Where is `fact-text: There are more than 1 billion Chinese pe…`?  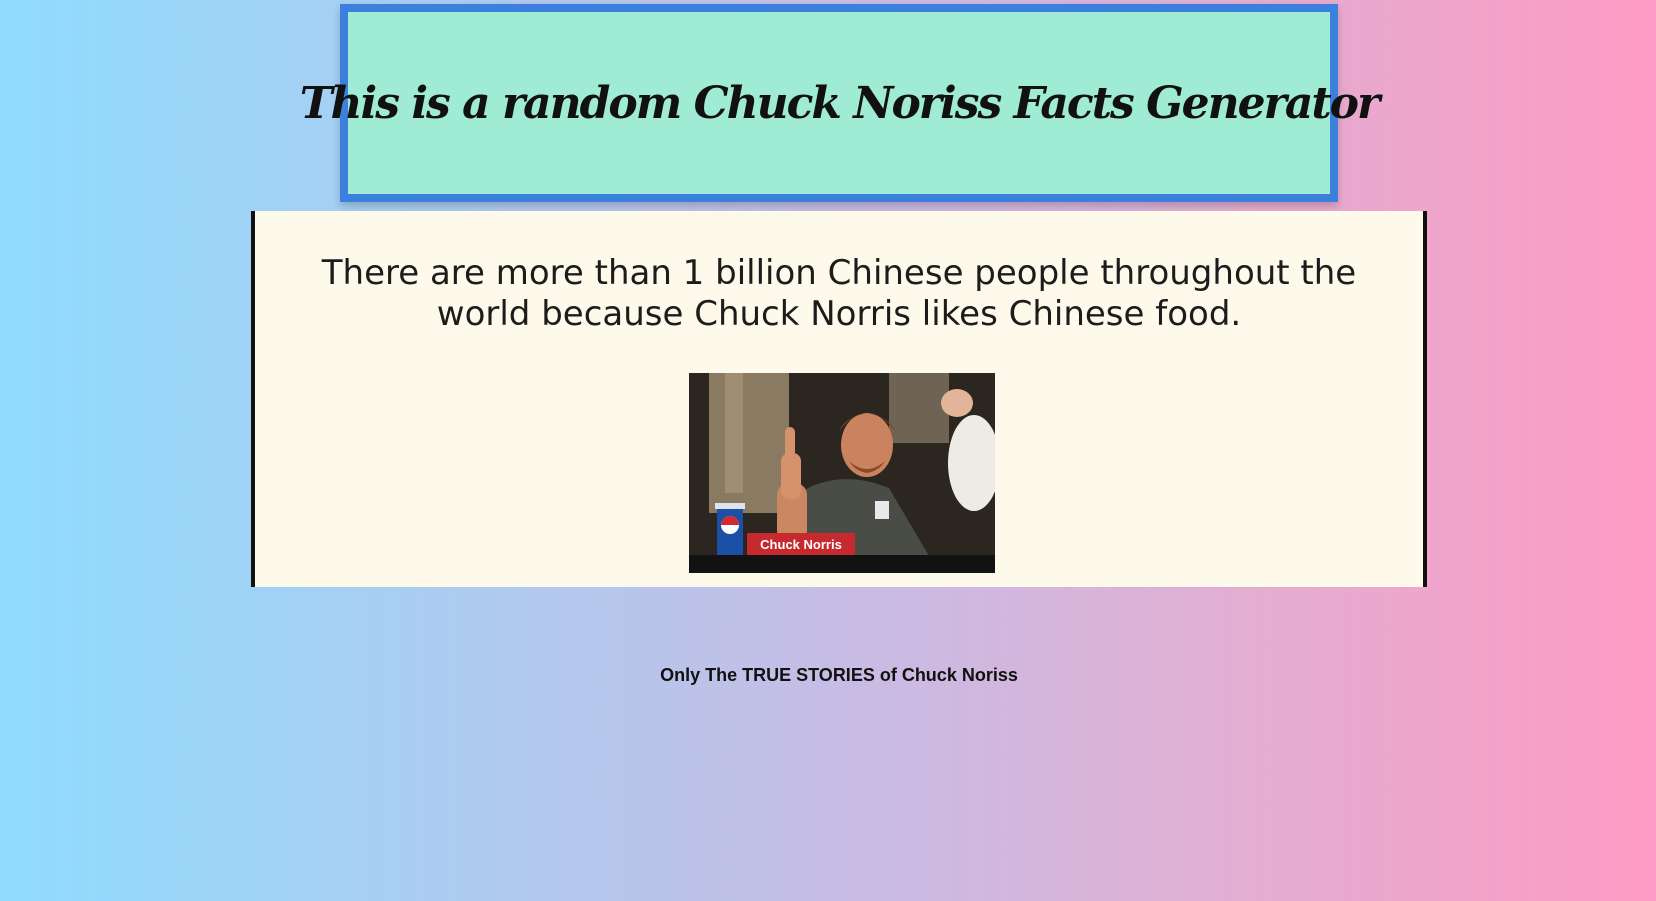 fact-text: There are more than 1 billion Chinese pe… is located at coordinates (839, 293).